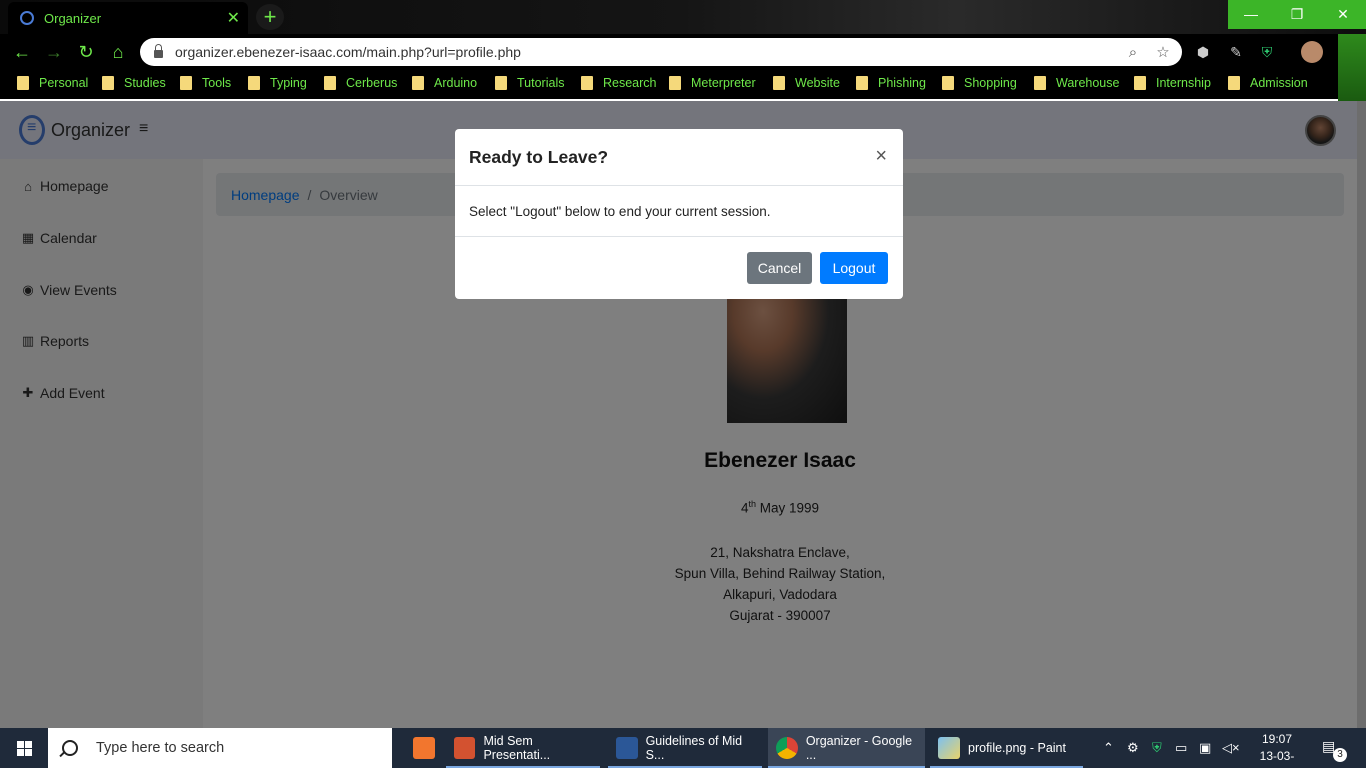  Describe the element at coordinates (1133, 52) in the screenshot. I see `zoom-icon: ⌕` at that location.